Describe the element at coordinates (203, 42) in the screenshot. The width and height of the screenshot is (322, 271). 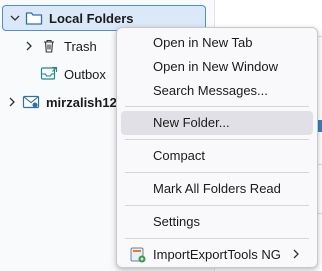
I see `menu-item-label: Open in New Tab` at that location.